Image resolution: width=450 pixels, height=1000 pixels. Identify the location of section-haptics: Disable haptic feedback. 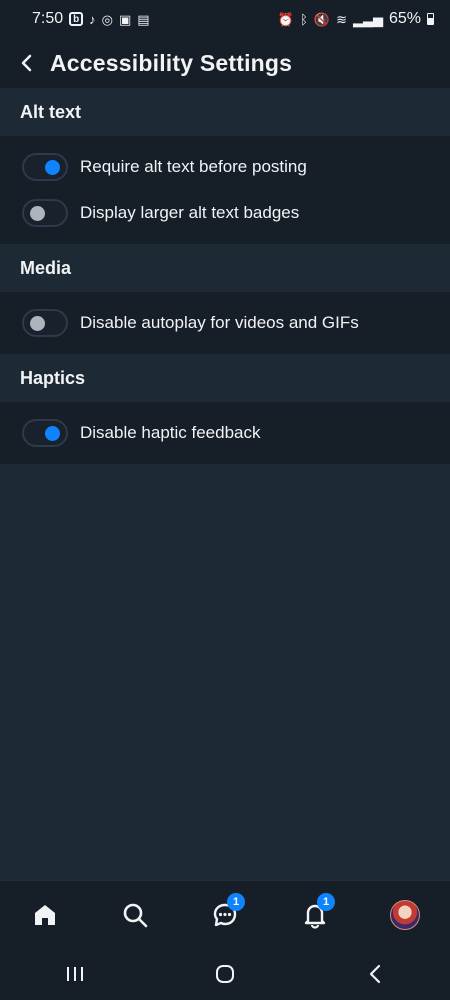
(225, 433).